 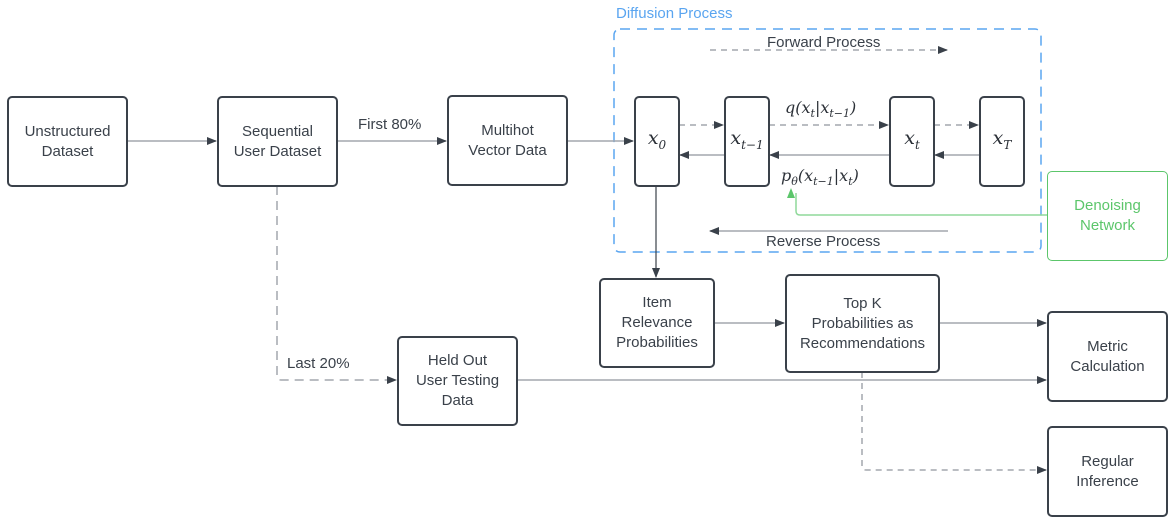 I want to click on state-sub: t, so click(x=917, y=144).